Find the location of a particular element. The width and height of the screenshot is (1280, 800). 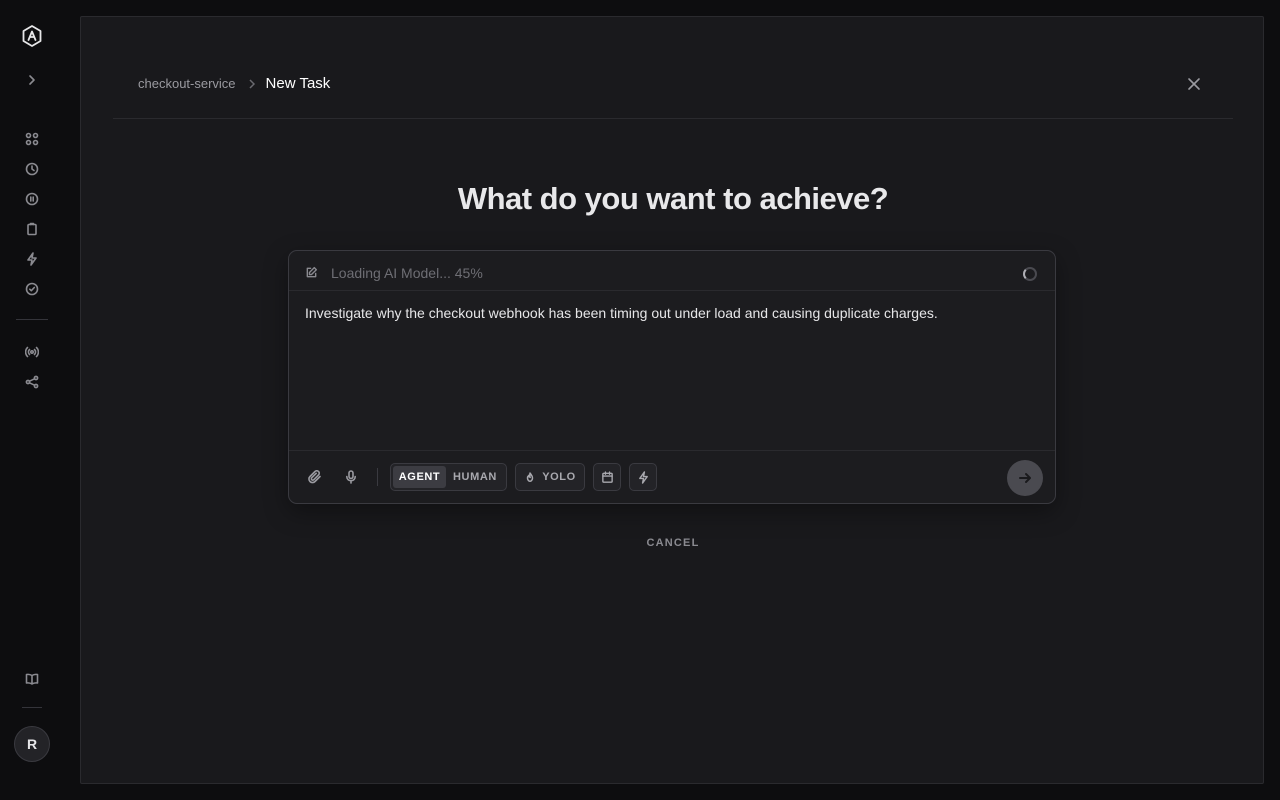

yolo-button: YOLO is located at coordinates (550, 477).